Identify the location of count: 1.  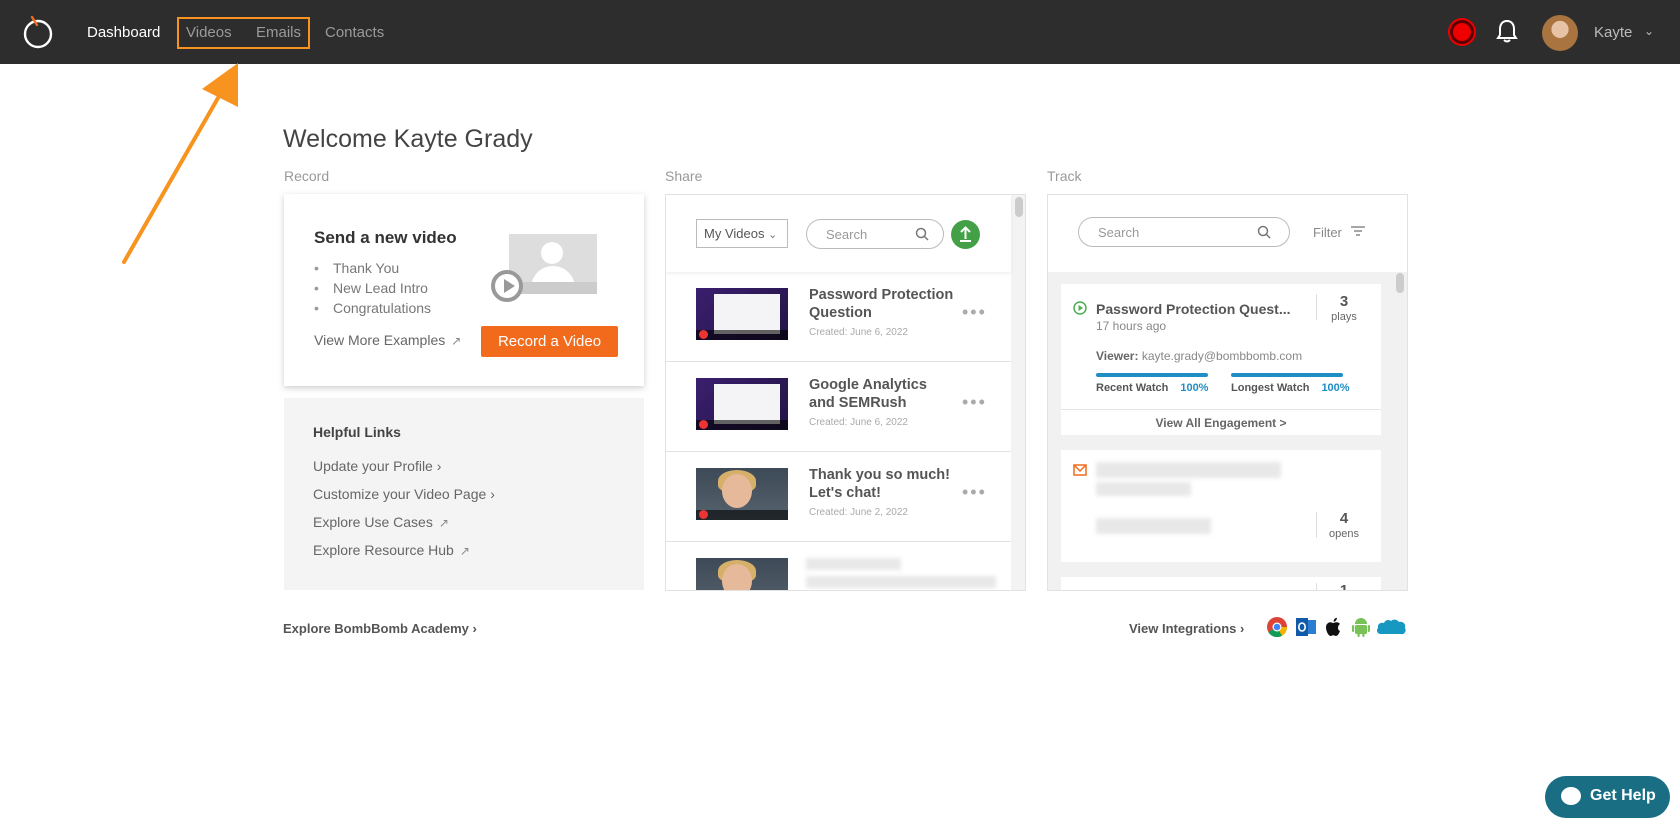
(1344, 586).